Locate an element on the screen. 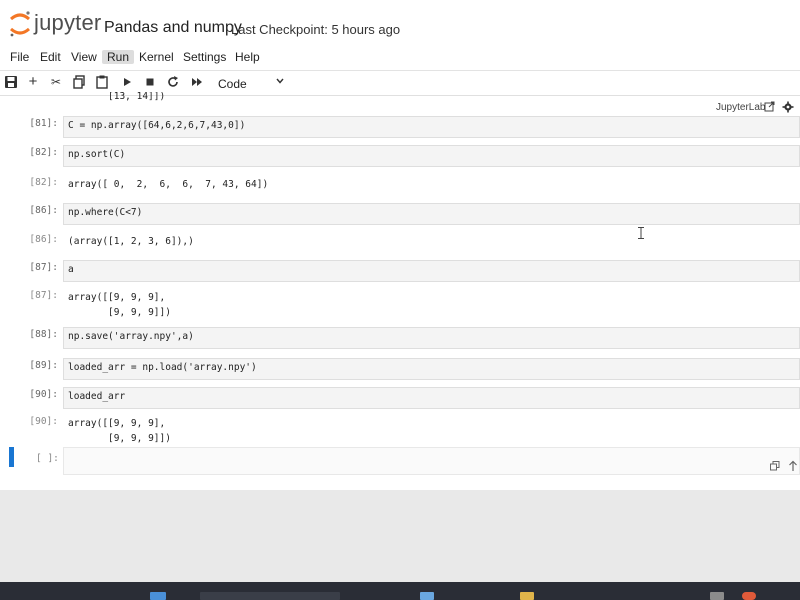 This screenshot has height=600, width=800. start-icon is located at coordinates (158, 596).